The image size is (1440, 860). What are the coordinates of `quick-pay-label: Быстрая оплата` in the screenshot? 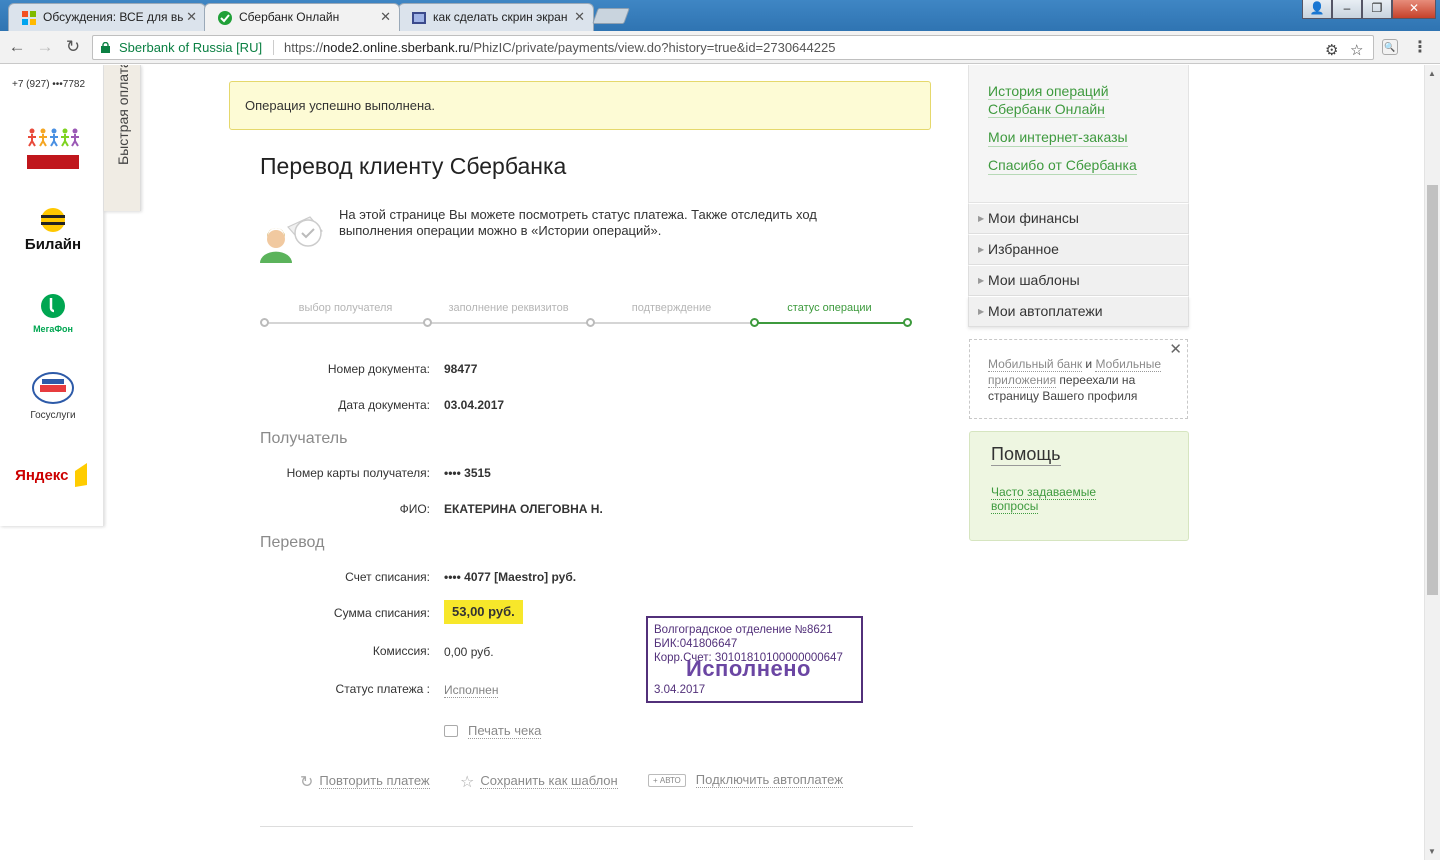 It's located at (123, 115).